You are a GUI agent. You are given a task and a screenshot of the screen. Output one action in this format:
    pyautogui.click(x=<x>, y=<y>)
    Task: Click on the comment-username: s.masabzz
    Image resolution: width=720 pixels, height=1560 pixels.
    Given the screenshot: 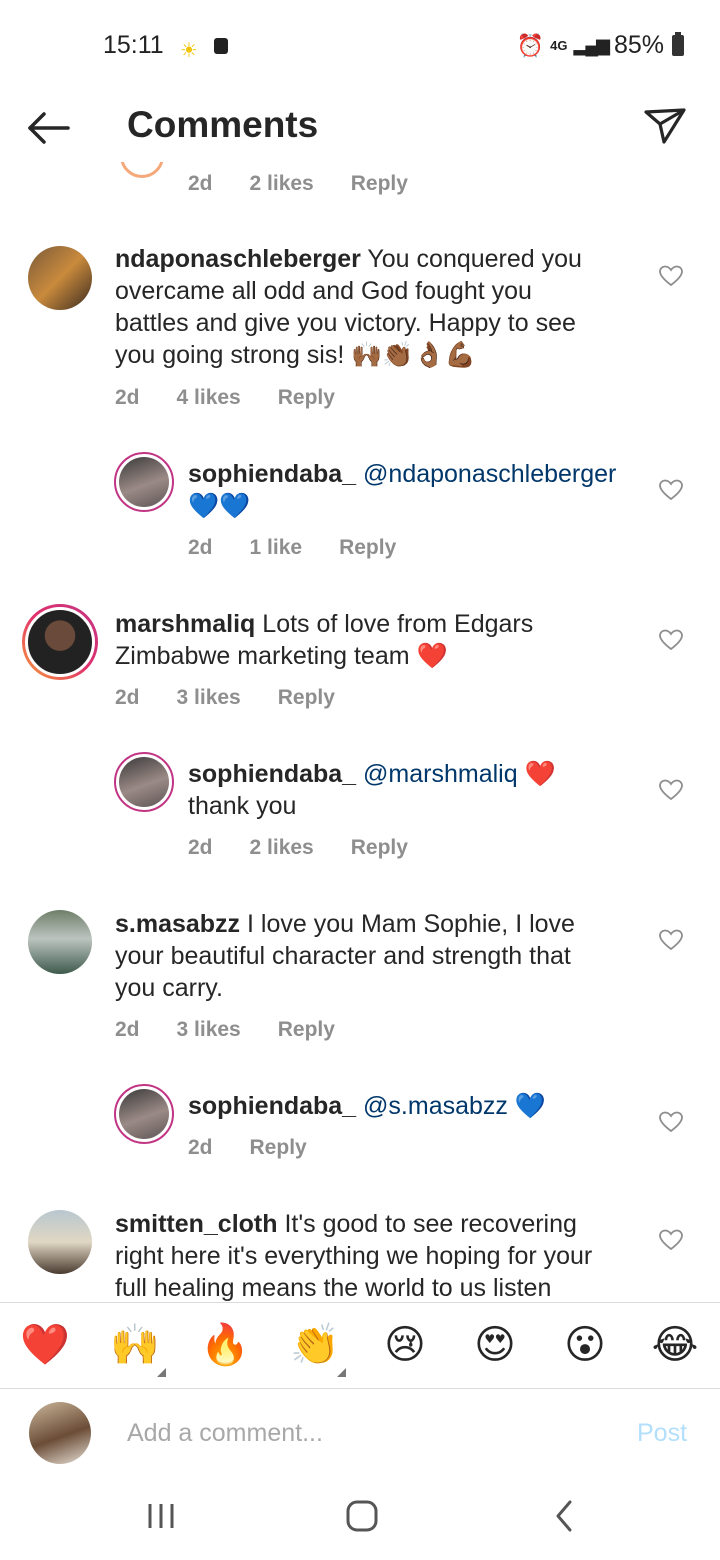 What is the action you would take?
    pyautogui.click(x=177, y=924)
    